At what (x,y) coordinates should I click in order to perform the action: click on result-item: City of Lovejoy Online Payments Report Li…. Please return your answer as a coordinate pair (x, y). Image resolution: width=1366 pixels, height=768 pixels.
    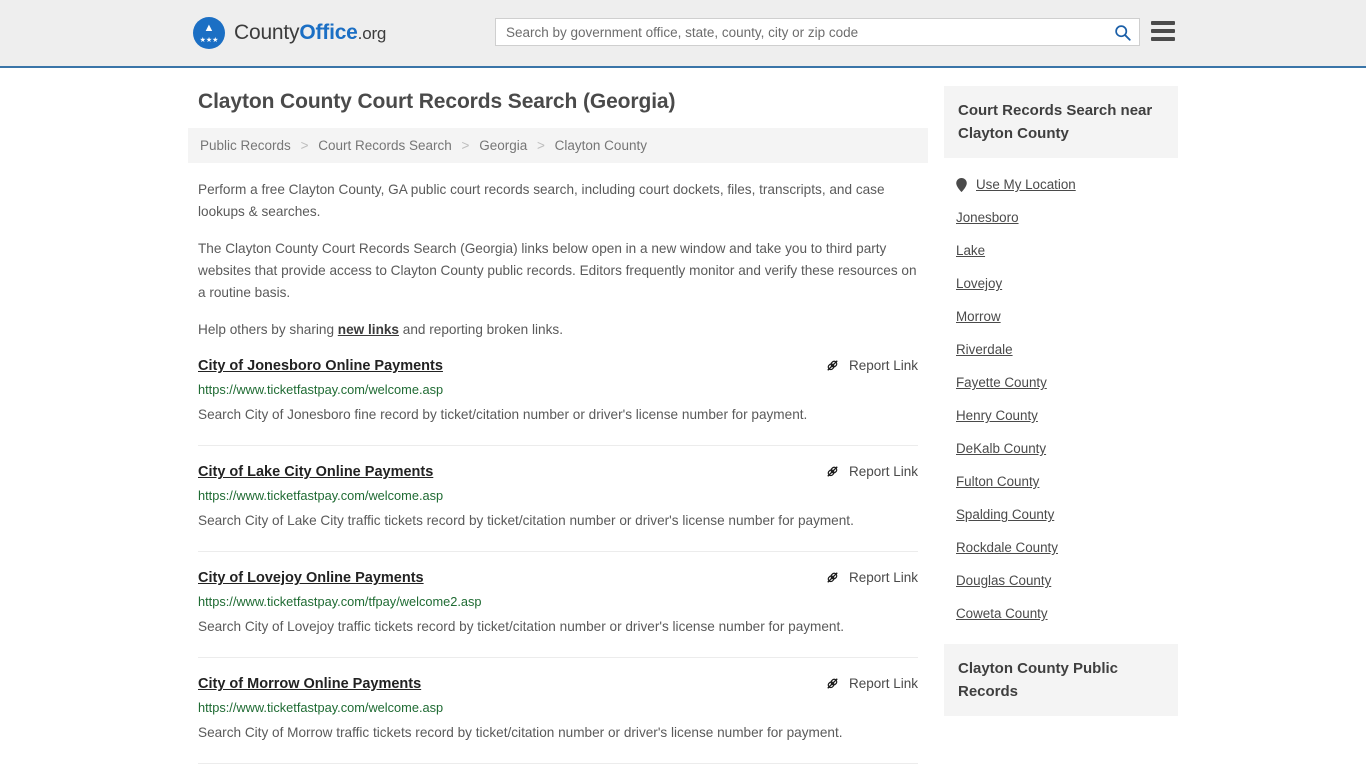
    Looking at the image, I should click on (558, 613).